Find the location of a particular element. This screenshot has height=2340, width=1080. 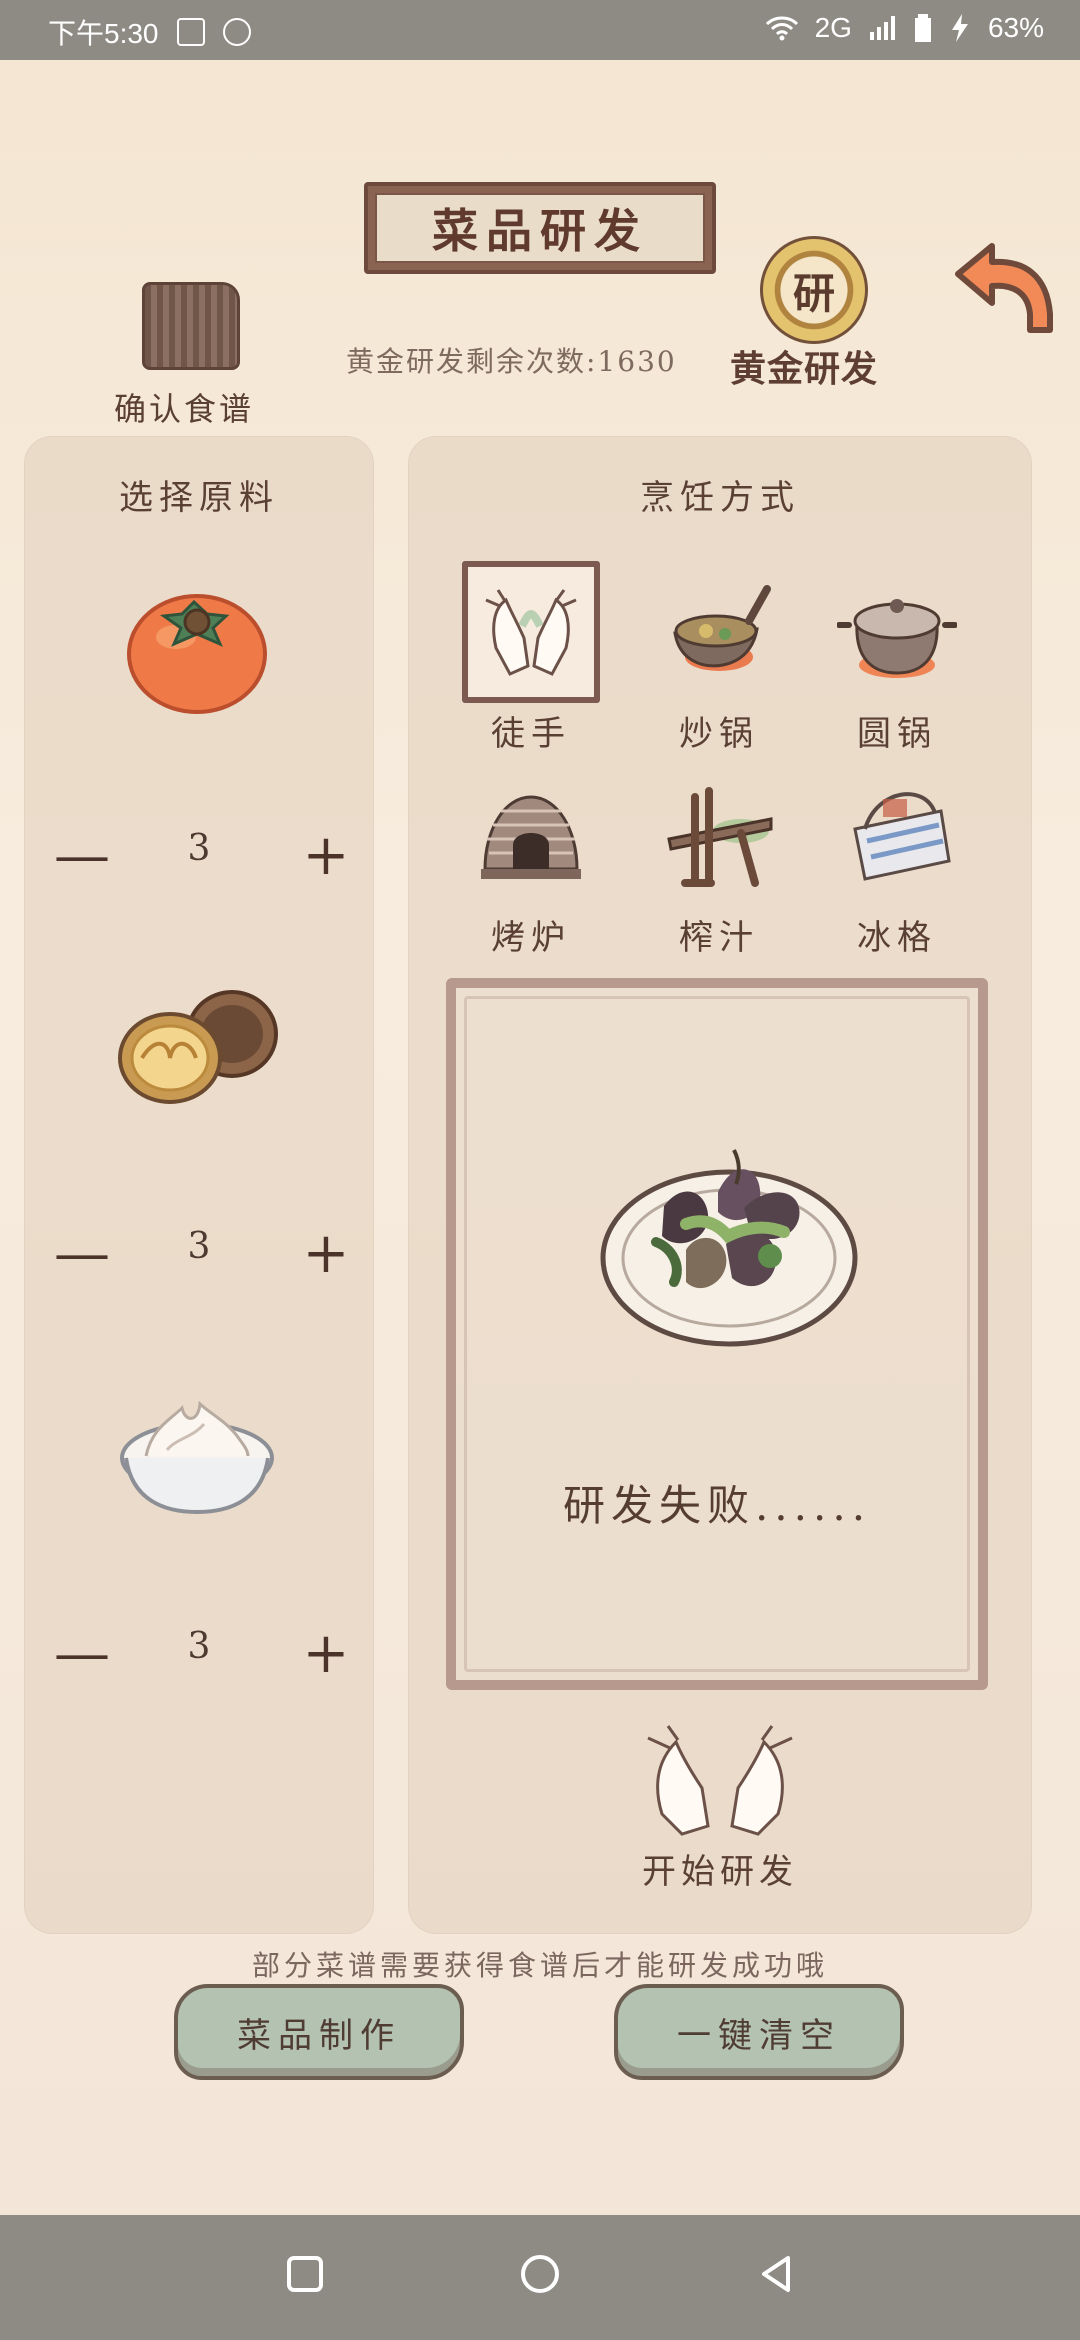

cream-qty-row: — 3 + is located at coordinates (199, 1654).